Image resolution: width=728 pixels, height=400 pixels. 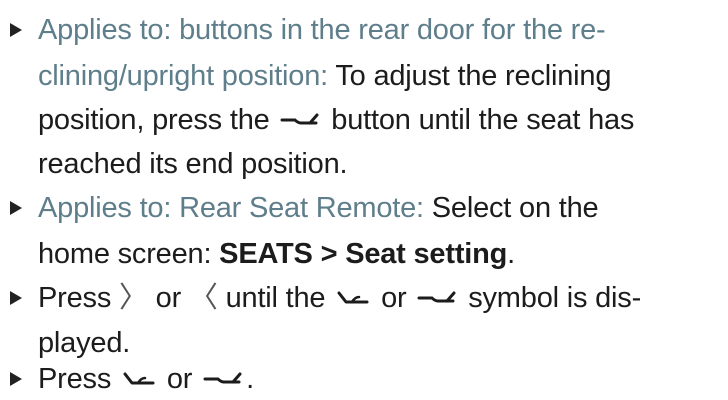 What do you see at coordinates (473, 76) in the screenshot?
I see `instruction-text: To adjust the reclining` at bounding box center [473, 76].